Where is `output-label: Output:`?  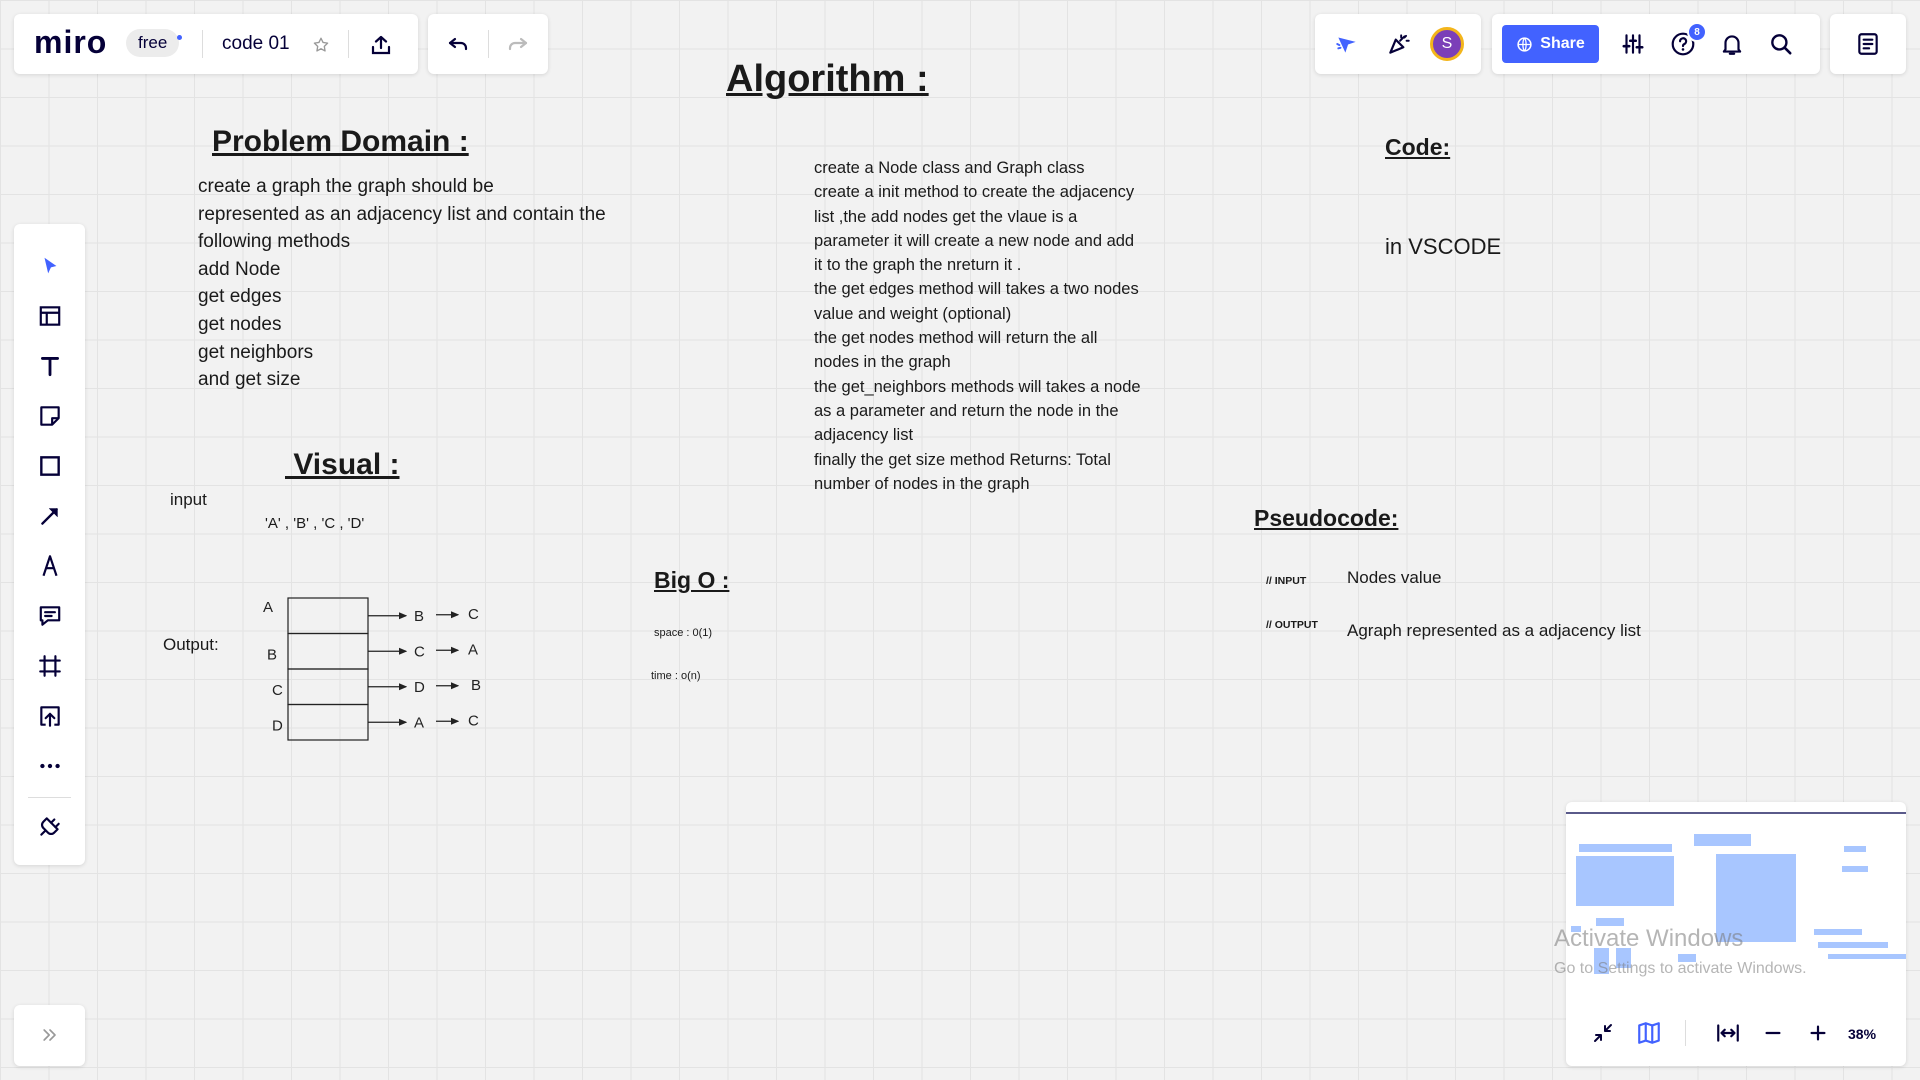
output-label: Output: is located at coordinates (191, 645).